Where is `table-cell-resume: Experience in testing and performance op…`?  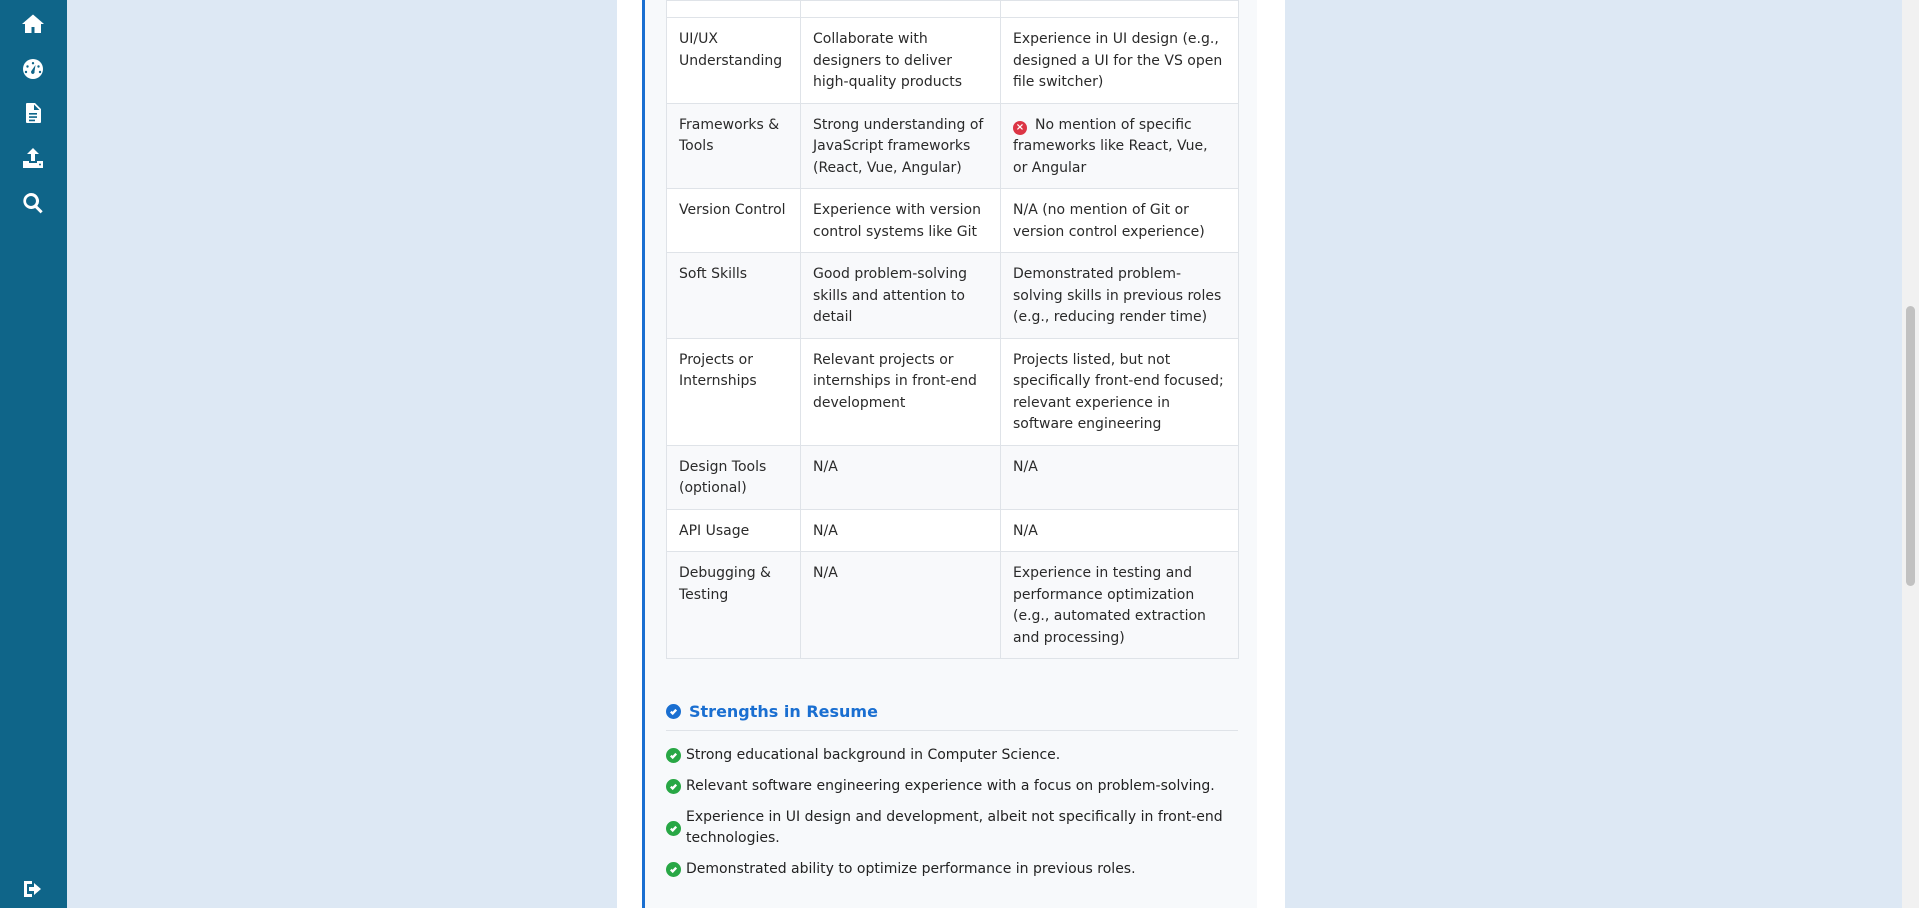 table-cell-resume: Experience in testing and performance op… is located at coordinates (1119, 605).